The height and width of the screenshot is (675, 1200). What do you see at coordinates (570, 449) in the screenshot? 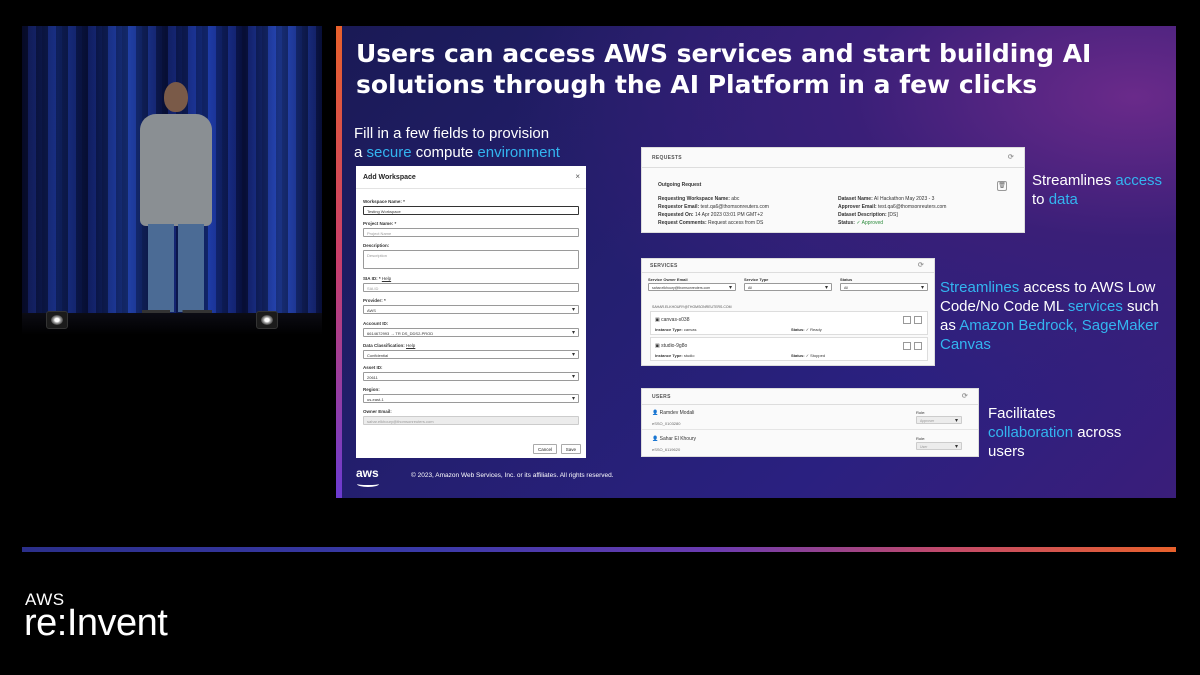
I see `save-button: Save` at bounding box center [570, 449].